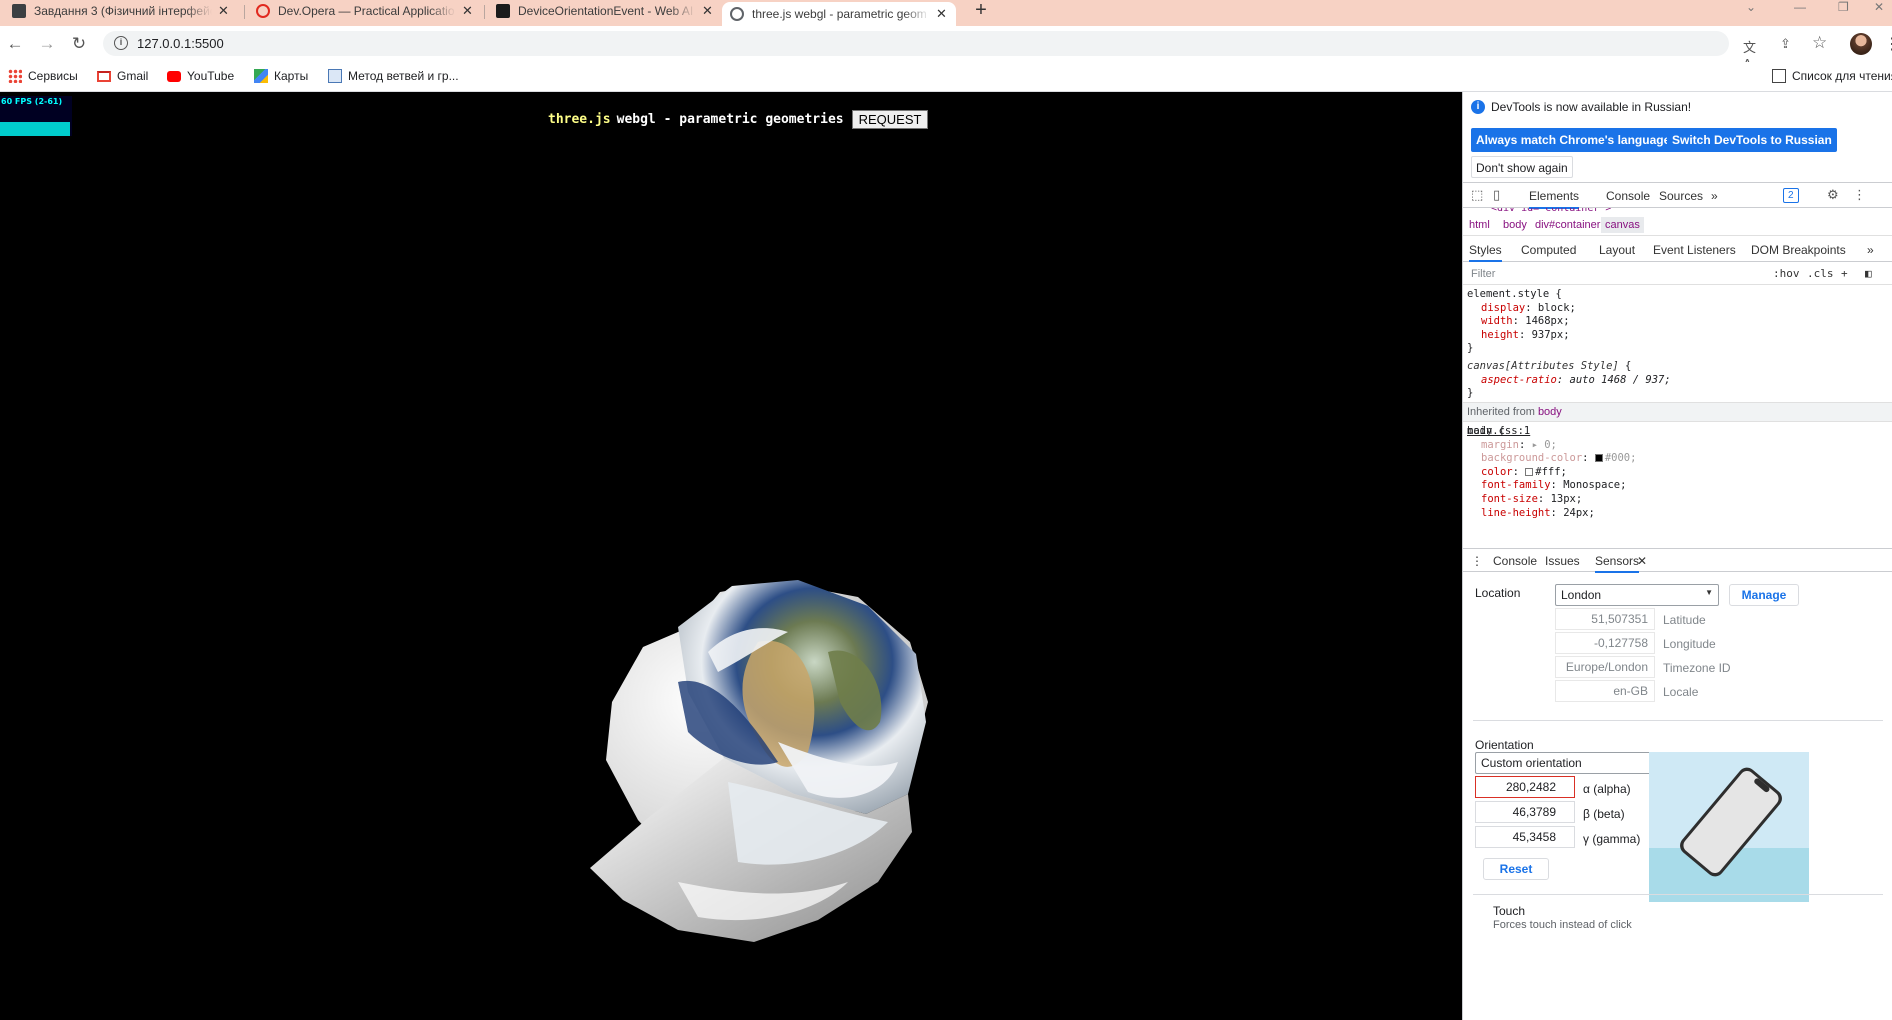 Image resolution: width=1892 pixels, height=1020 pixels. Describe the element at coordinates (1764, 595) in the screenshot. I see `manage-button: Manage` at that location.